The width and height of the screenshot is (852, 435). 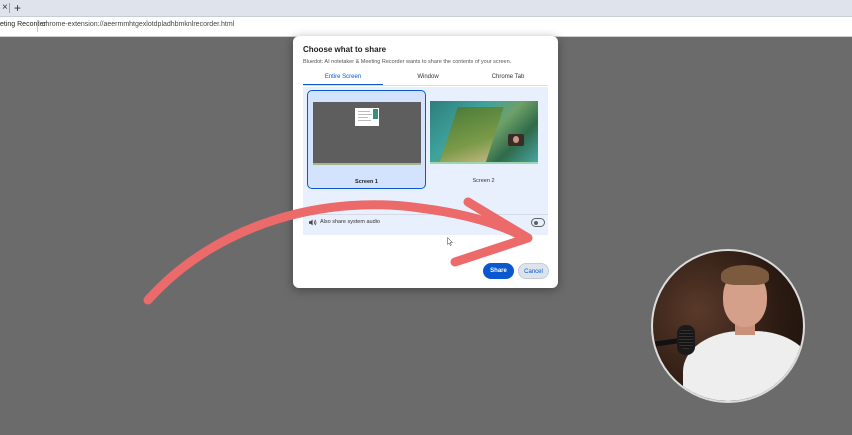 What do you see at coordinates (743, 366) in the screenshot?
I see `person-shirt` at bounding box center [743, 366].